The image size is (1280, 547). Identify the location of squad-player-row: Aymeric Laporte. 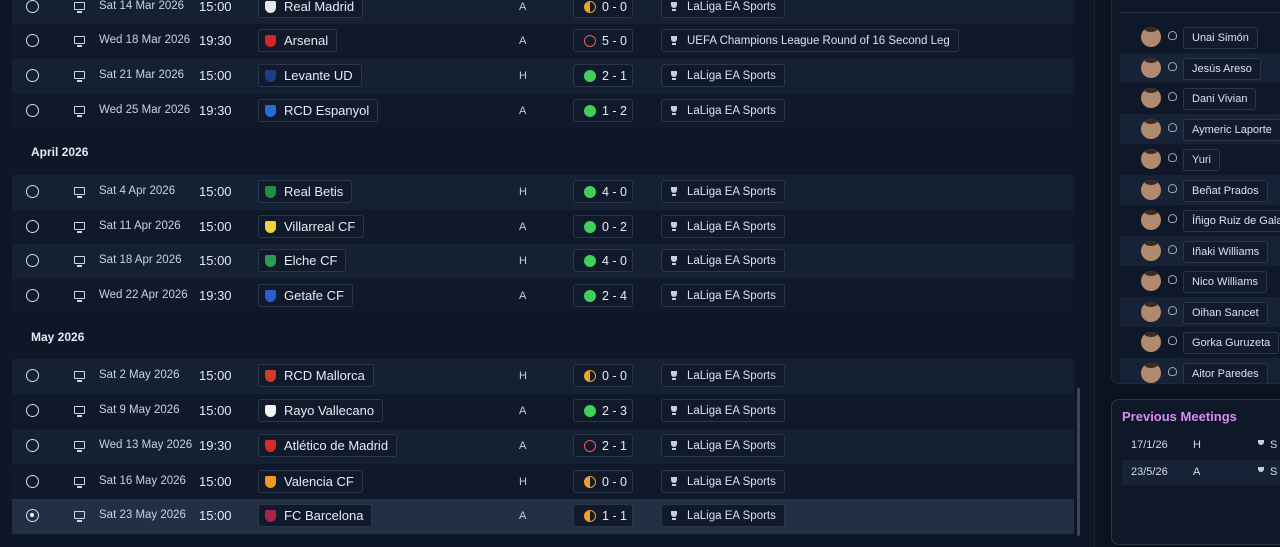
(1200, 129).